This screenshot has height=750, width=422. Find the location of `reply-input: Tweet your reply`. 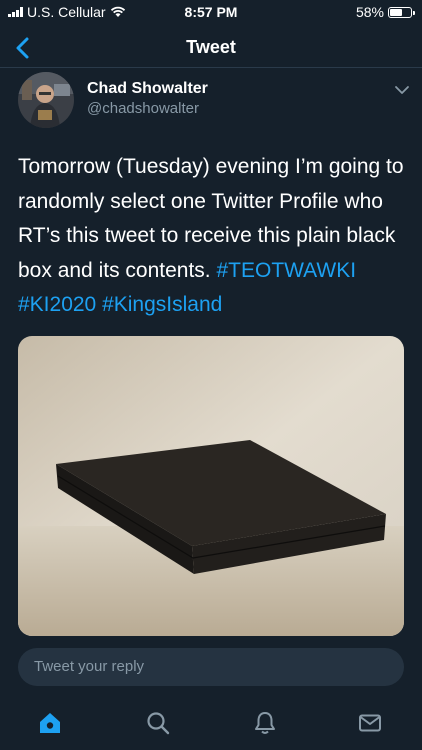

reply-input: Tweet your reply is located at coordinates (211, 667).